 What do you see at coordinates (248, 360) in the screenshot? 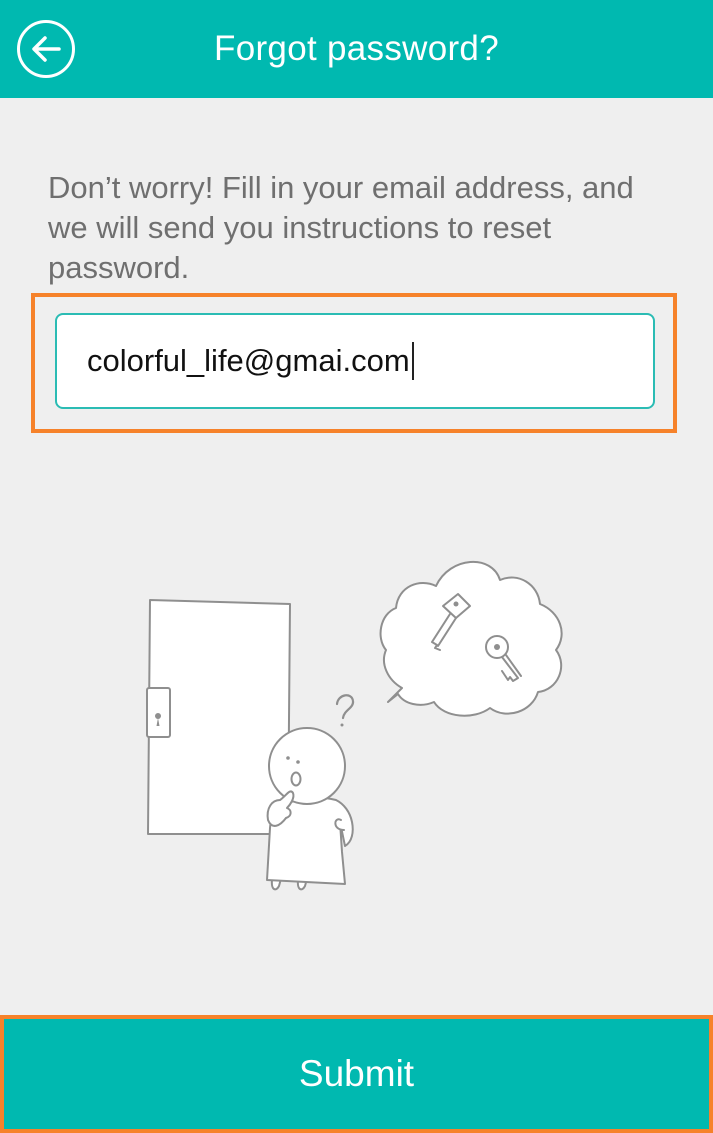
I see `email-input-value: colorful_life@gmai.com` at bounding box center [248, 360].